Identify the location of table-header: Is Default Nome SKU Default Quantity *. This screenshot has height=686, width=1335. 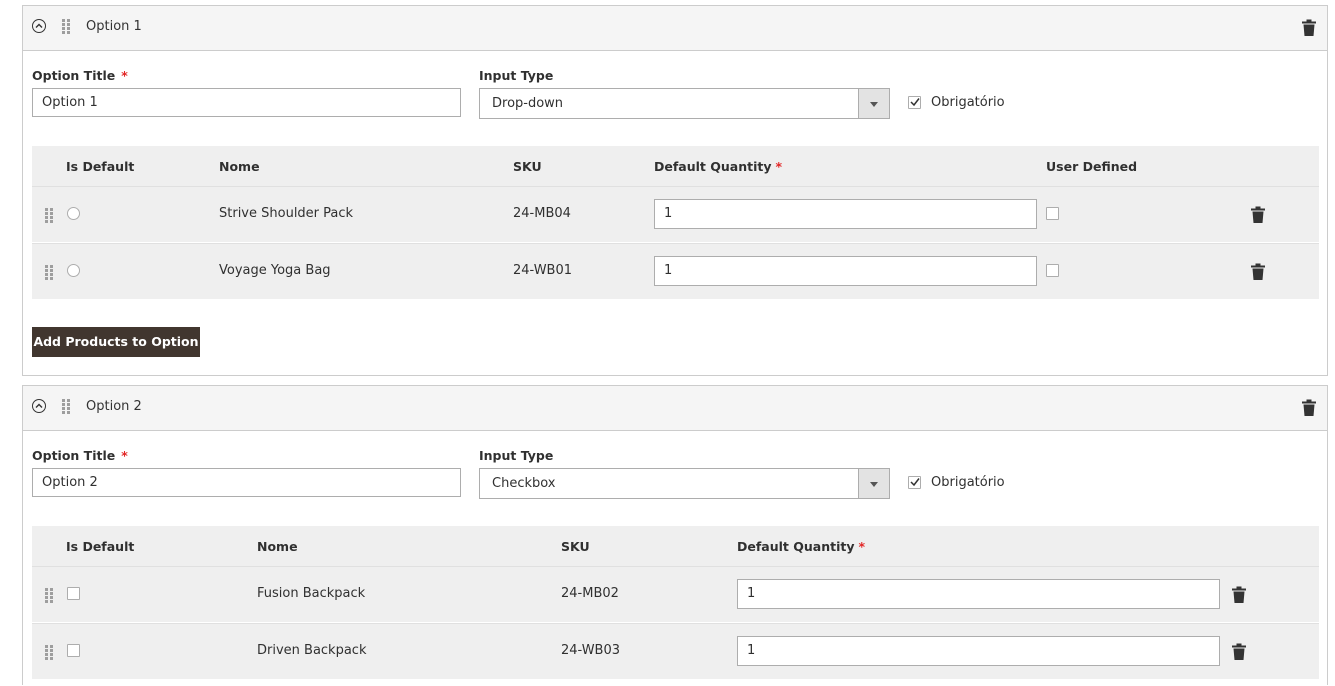
(675, 546).